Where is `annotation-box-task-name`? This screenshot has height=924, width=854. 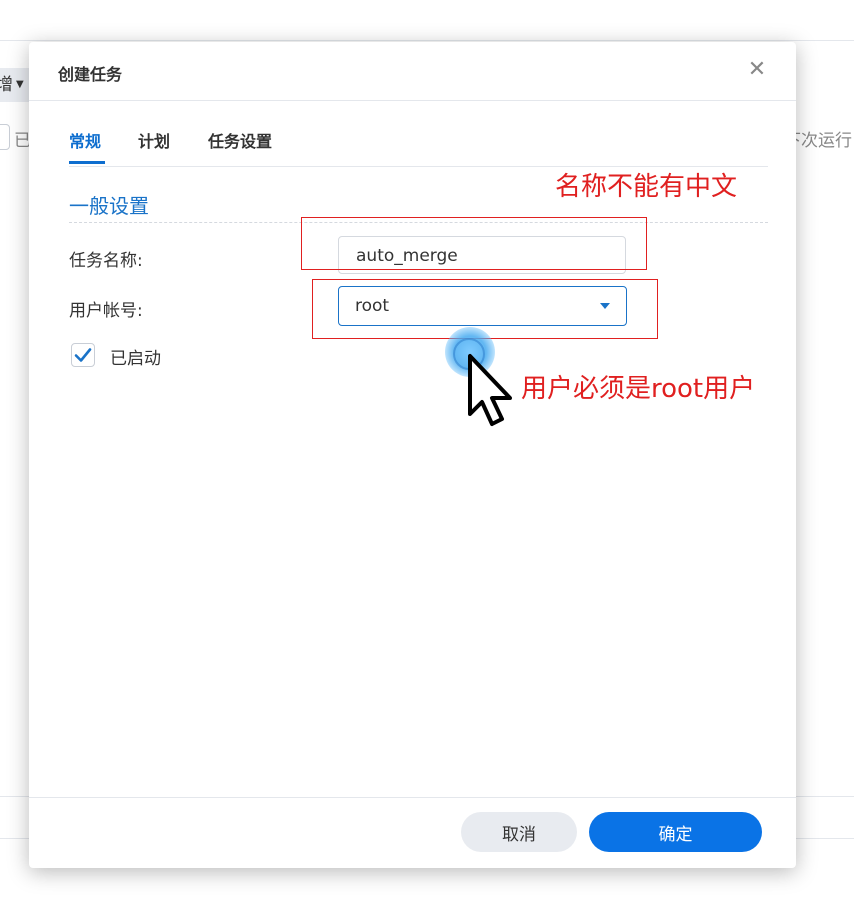
annotation-box-task-name is located at coordinates (474, 243).